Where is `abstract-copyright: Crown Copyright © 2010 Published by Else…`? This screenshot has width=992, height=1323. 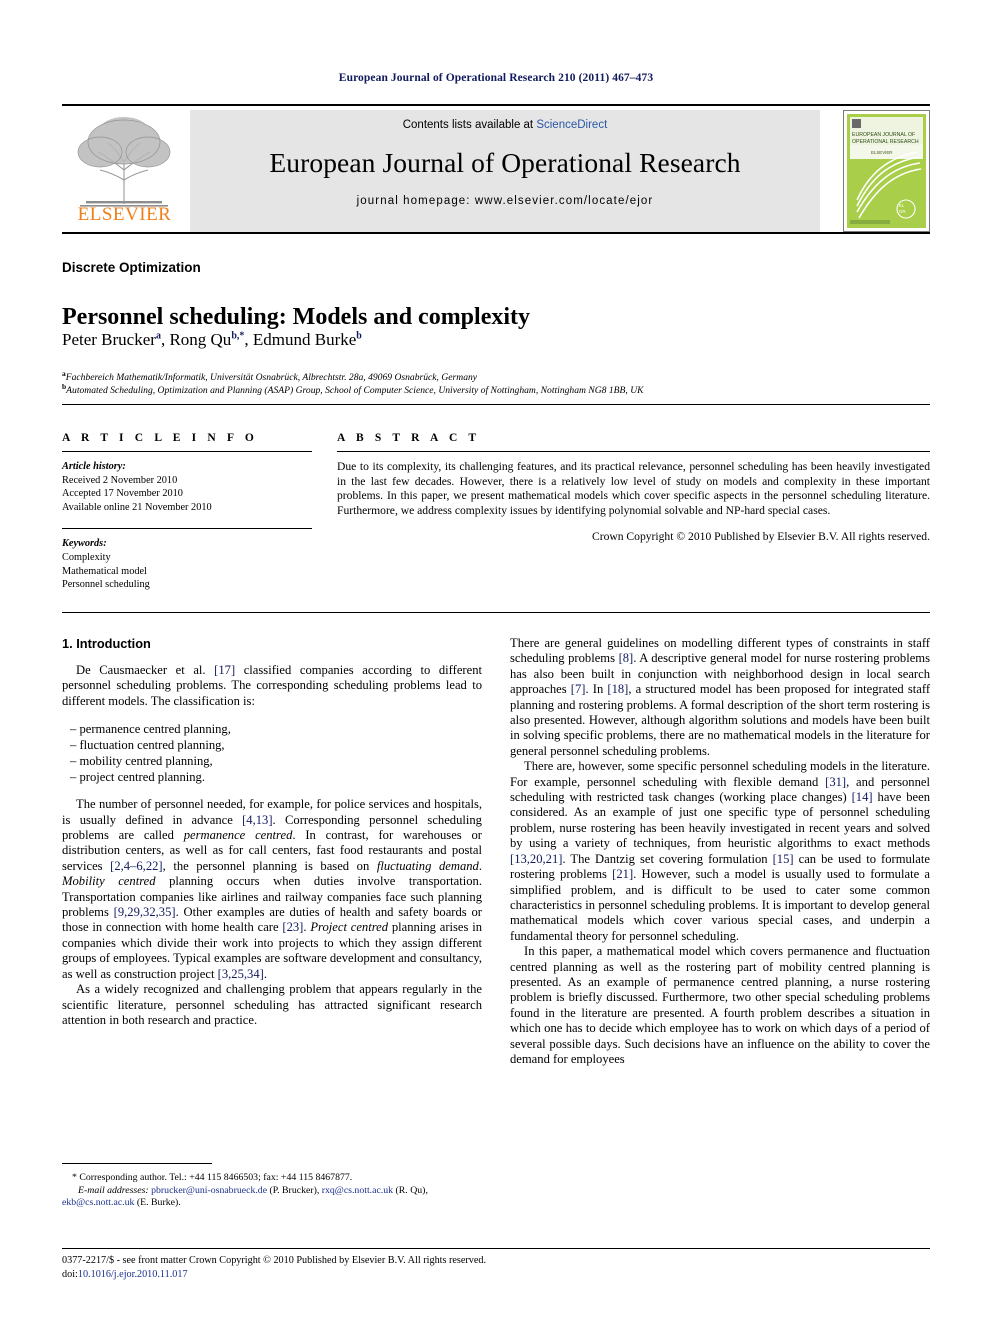 abstract-copyright: Crown Copyright © 2010 Published by Else… is located at coordinates (760, 537).